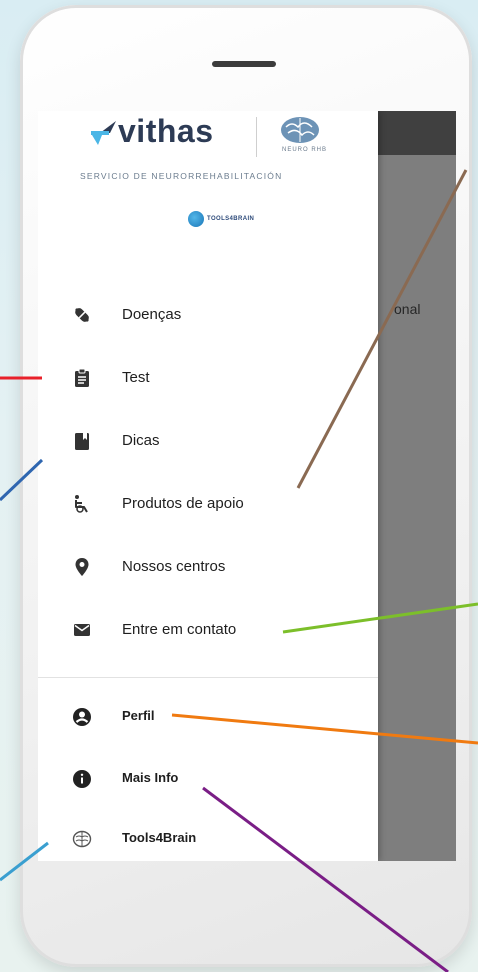 Image resolution: width=478 pixels, height=972 pixels. I want to click on menu-item-entre-em-contato: Entre em contato, so click(208, 631).